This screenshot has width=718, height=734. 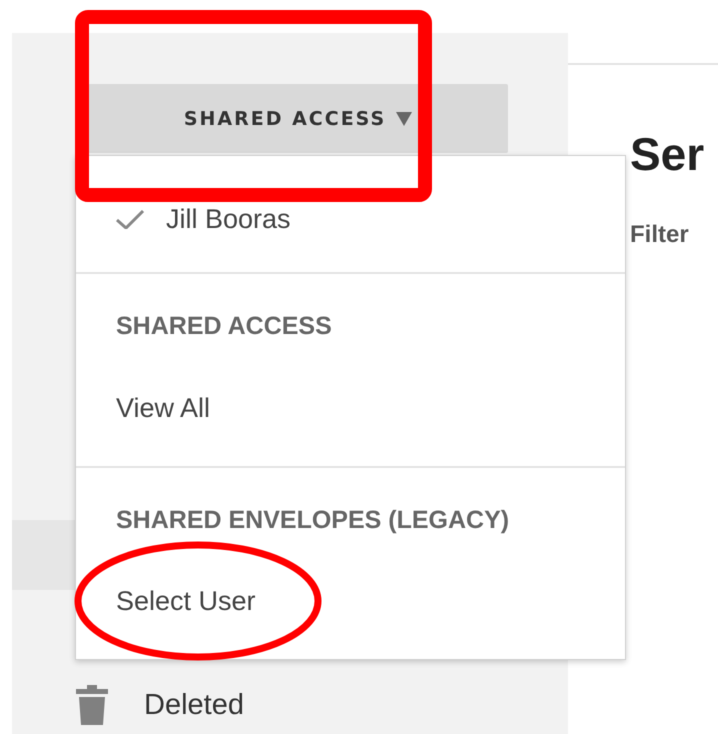 I want to click on menu-section-header: SHARED ENVELOPES (LEGACY), so click(x=312, y=520).